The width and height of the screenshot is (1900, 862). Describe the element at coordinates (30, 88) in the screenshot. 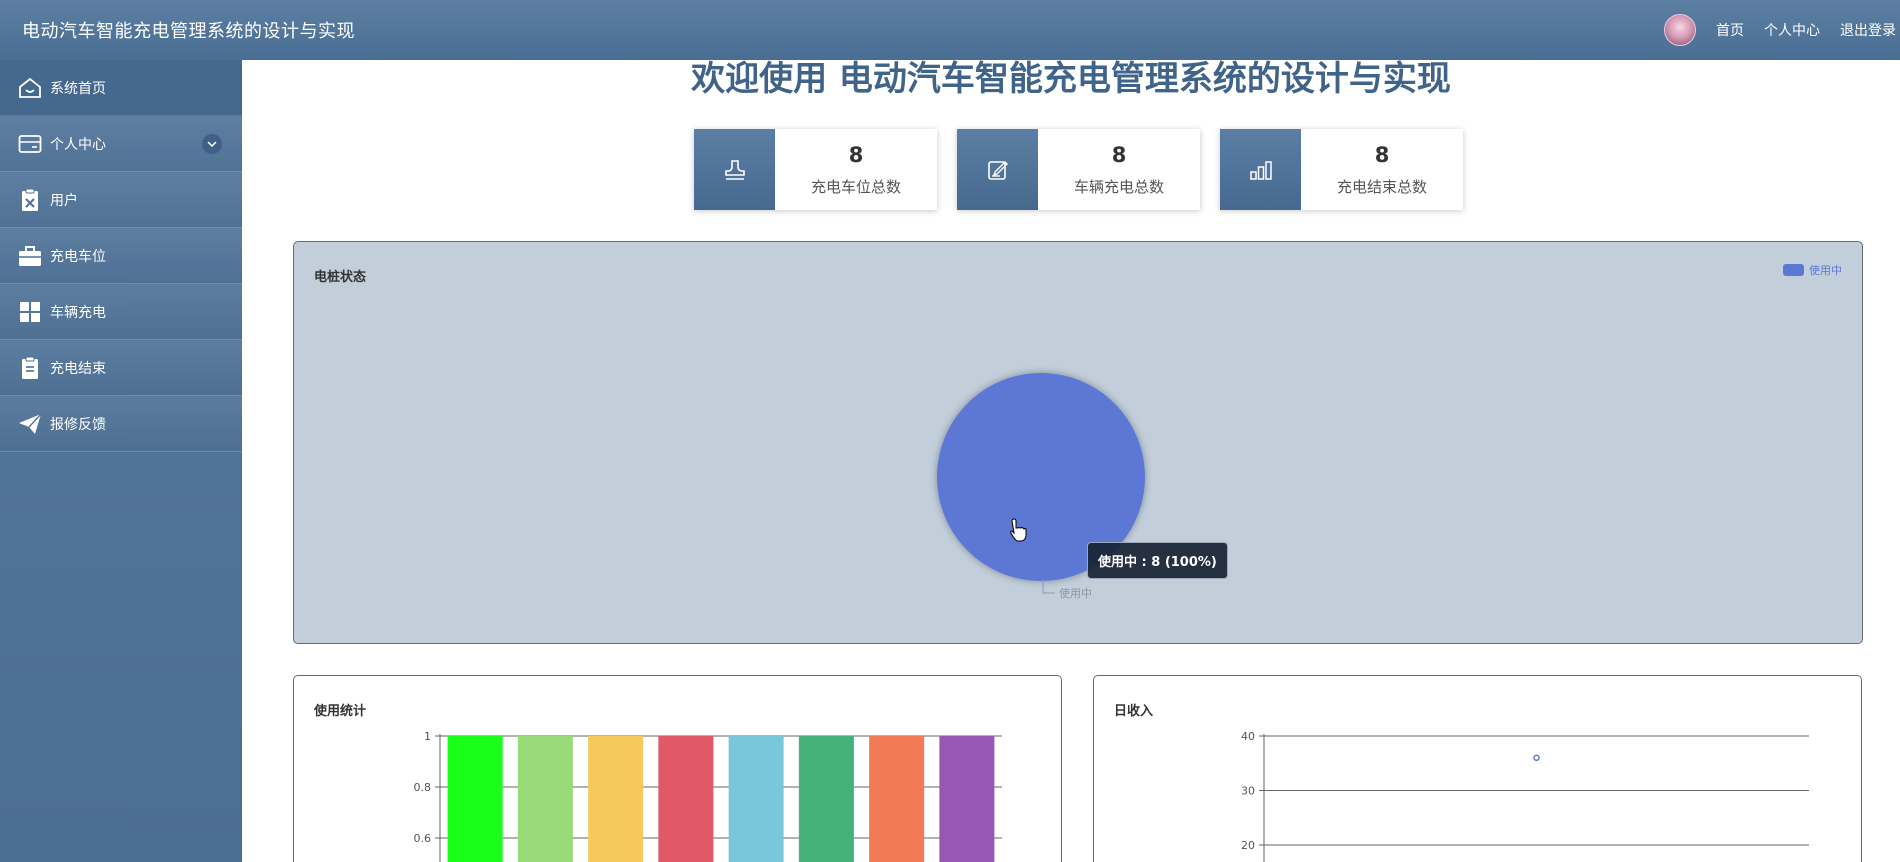

I see `home-icon` at that location.